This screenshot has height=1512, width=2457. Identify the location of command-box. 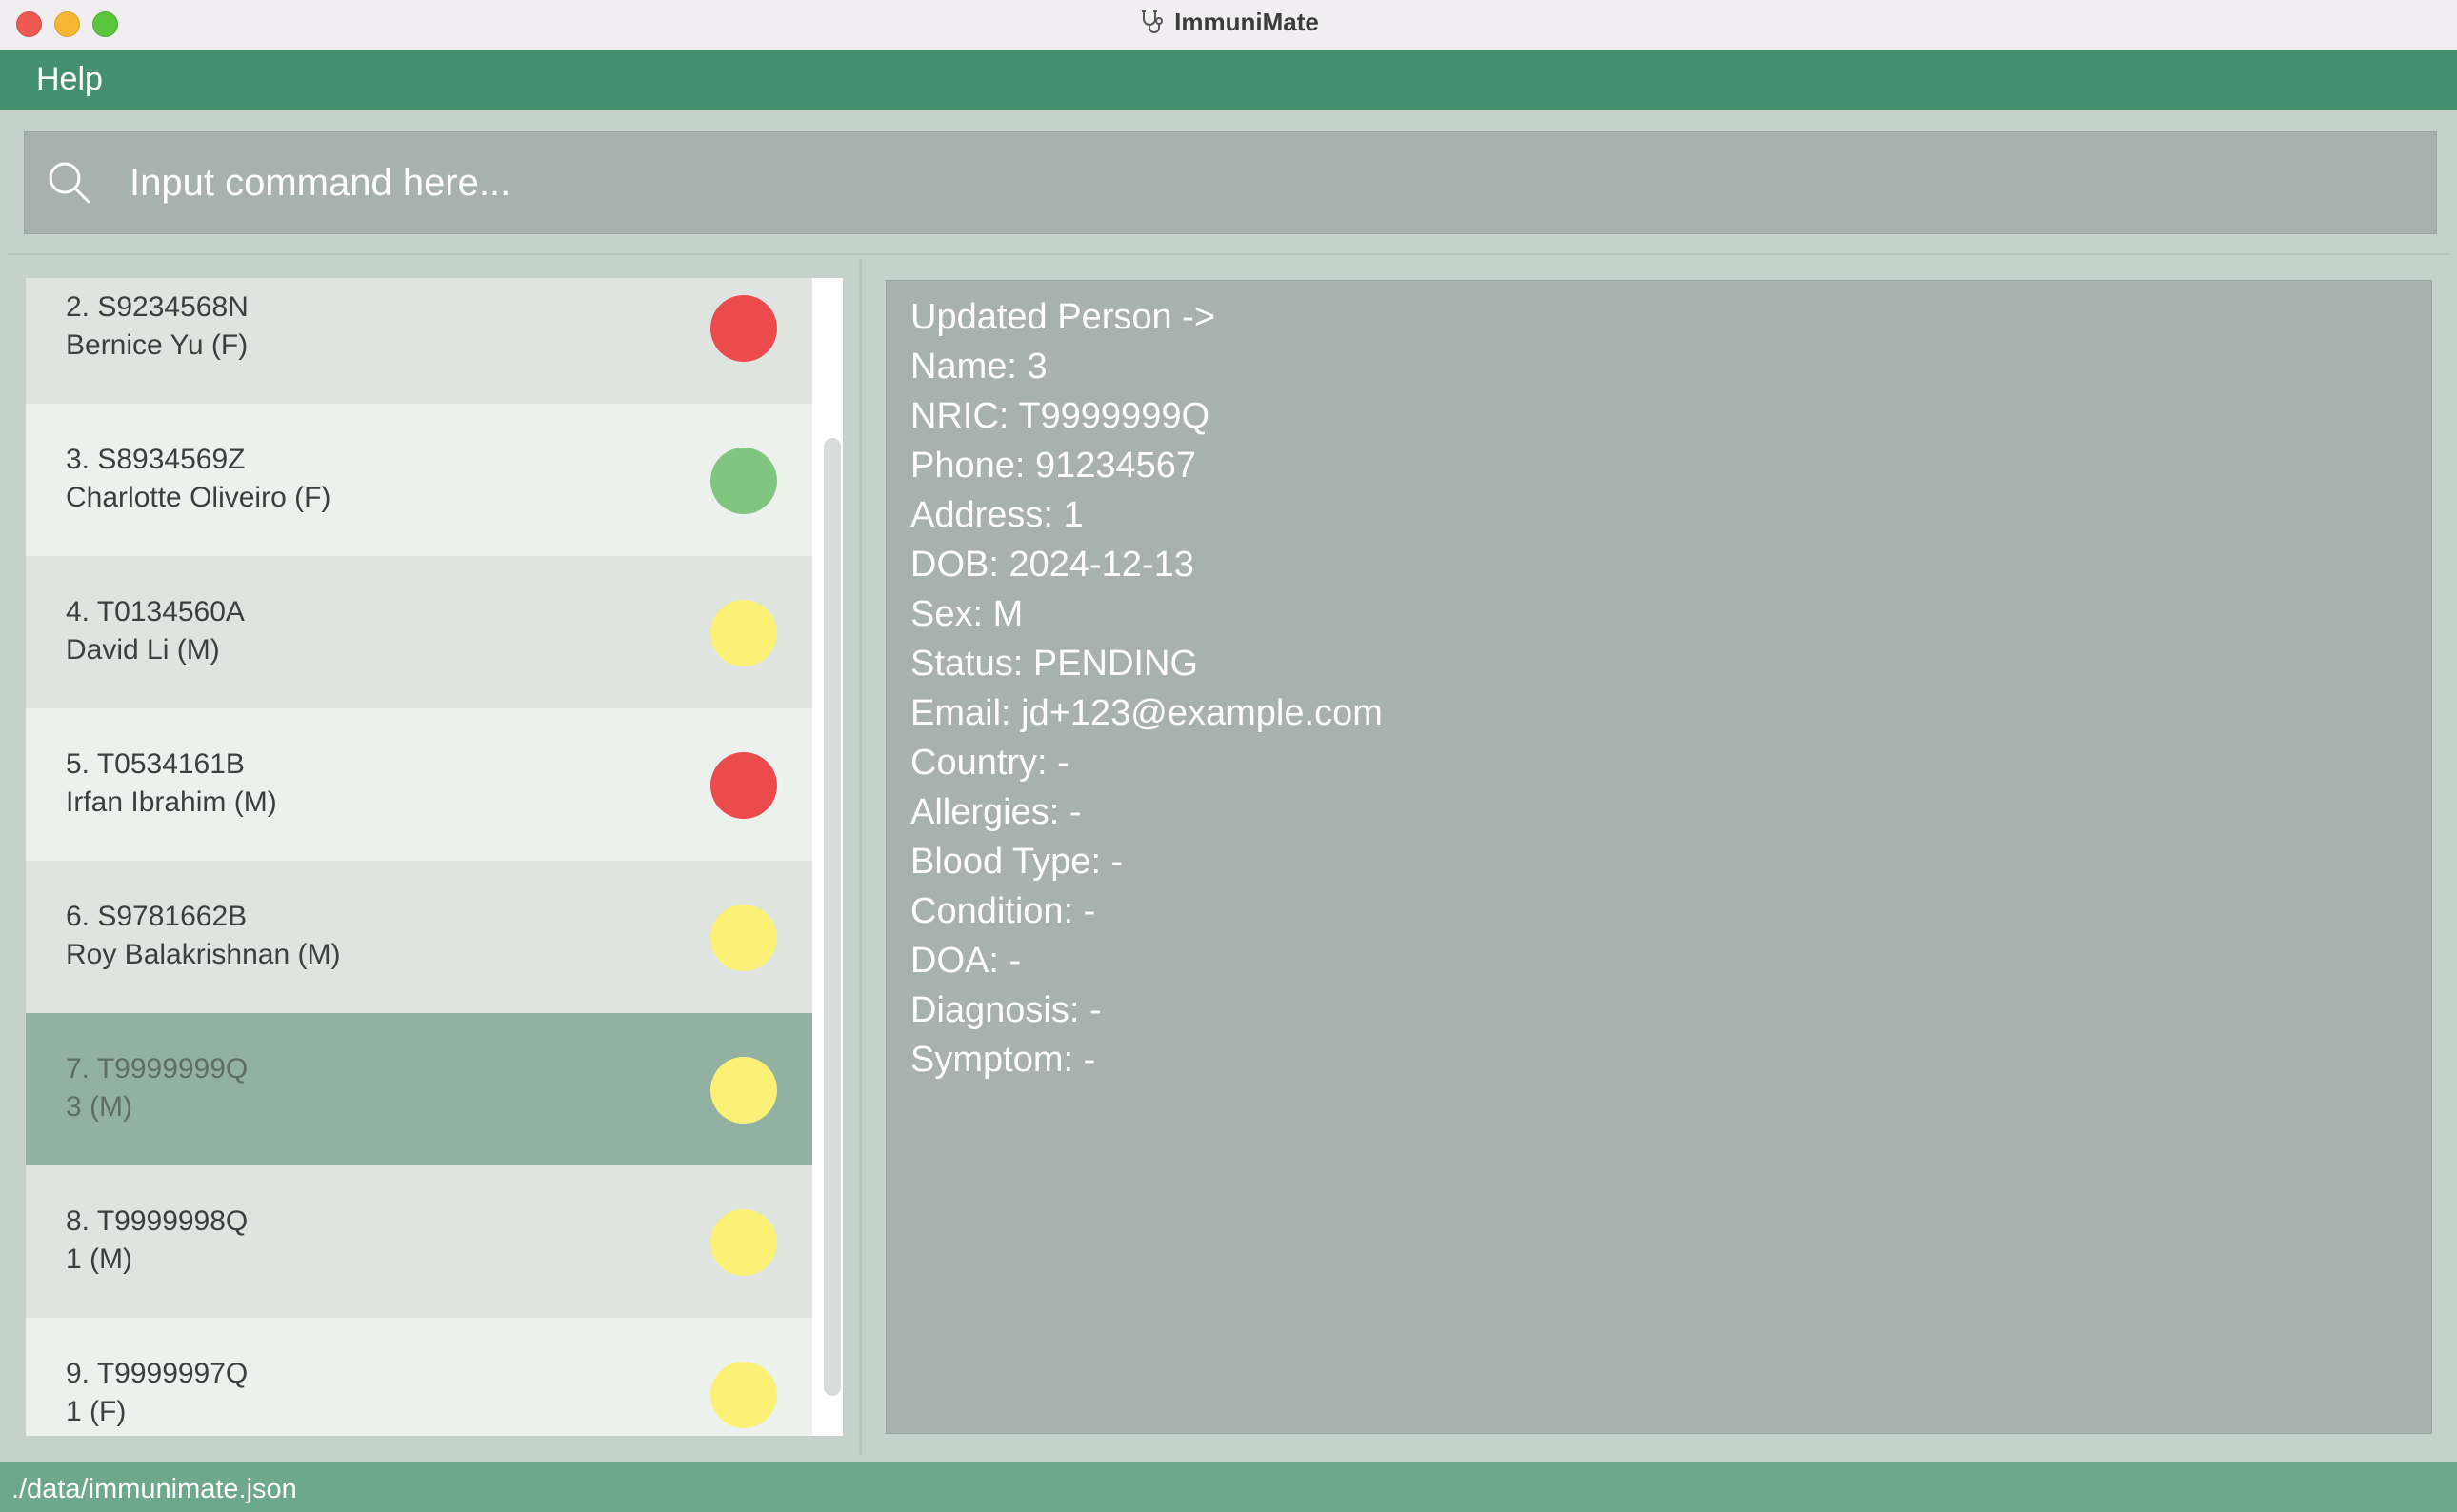
(1231, 182).